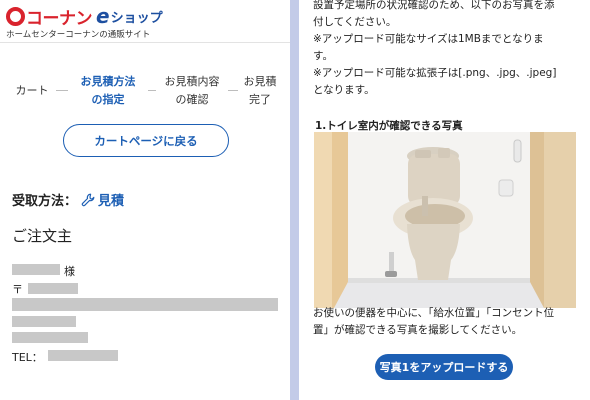  Describe the element at coordinates (444, 367) in the screenshot. I see `upload-photo-1-button: 写真1をアップロードする` at that location.